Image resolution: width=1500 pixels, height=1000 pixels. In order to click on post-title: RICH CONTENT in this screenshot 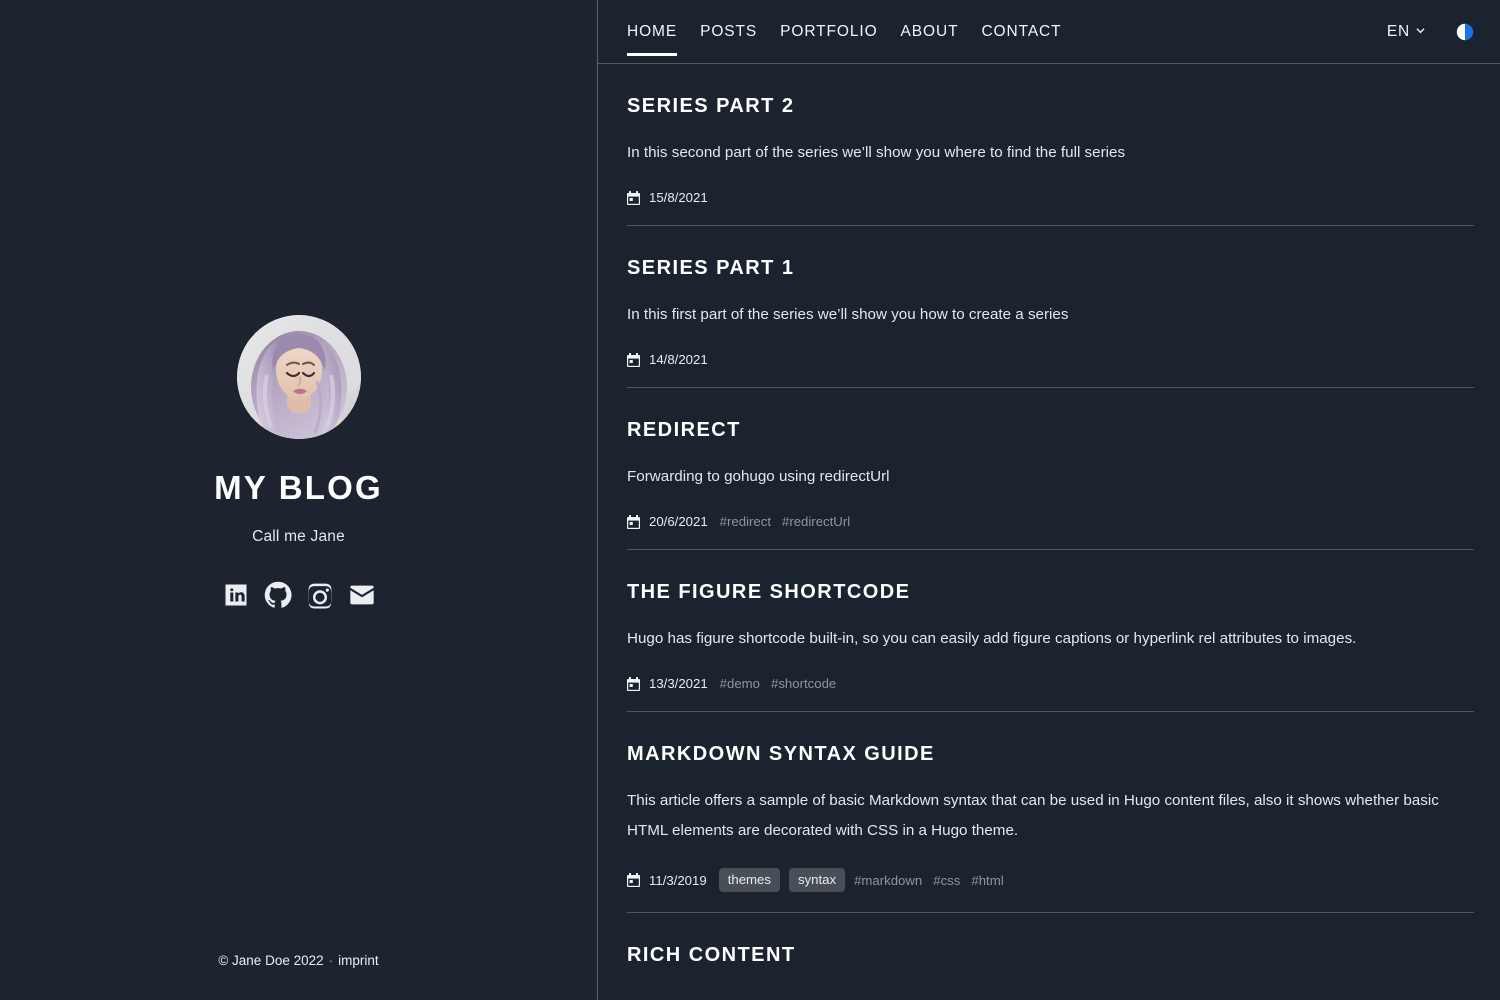, I will do `click(1050, 955)`.